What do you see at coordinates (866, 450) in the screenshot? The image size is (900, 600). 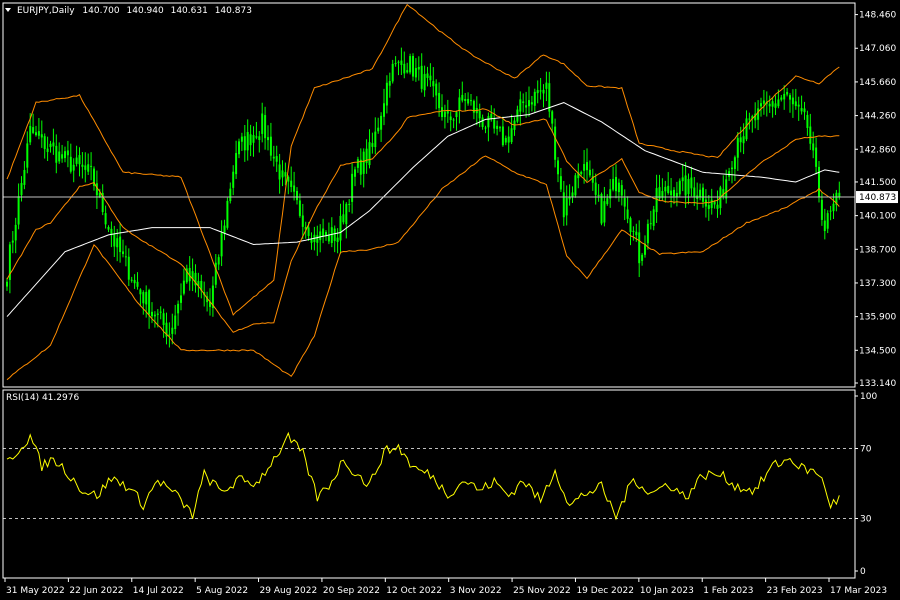 I see `rsi-tick-label: 70` at bounding box center [866, 450].